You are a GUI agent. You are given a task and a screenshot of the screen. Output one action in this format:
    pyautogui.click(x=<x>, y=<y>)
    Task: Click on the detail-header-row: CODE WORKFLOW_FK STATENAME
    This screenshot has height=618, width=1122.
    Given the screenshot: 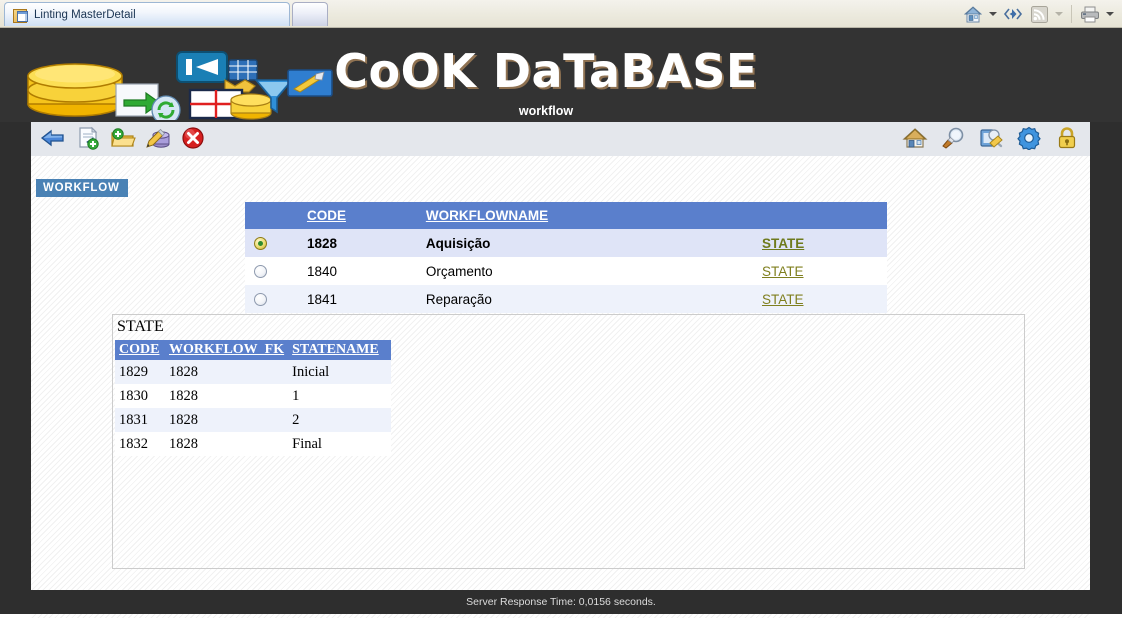 What is the action you would take?
    pyautogui.click(x=253, y=350)
    